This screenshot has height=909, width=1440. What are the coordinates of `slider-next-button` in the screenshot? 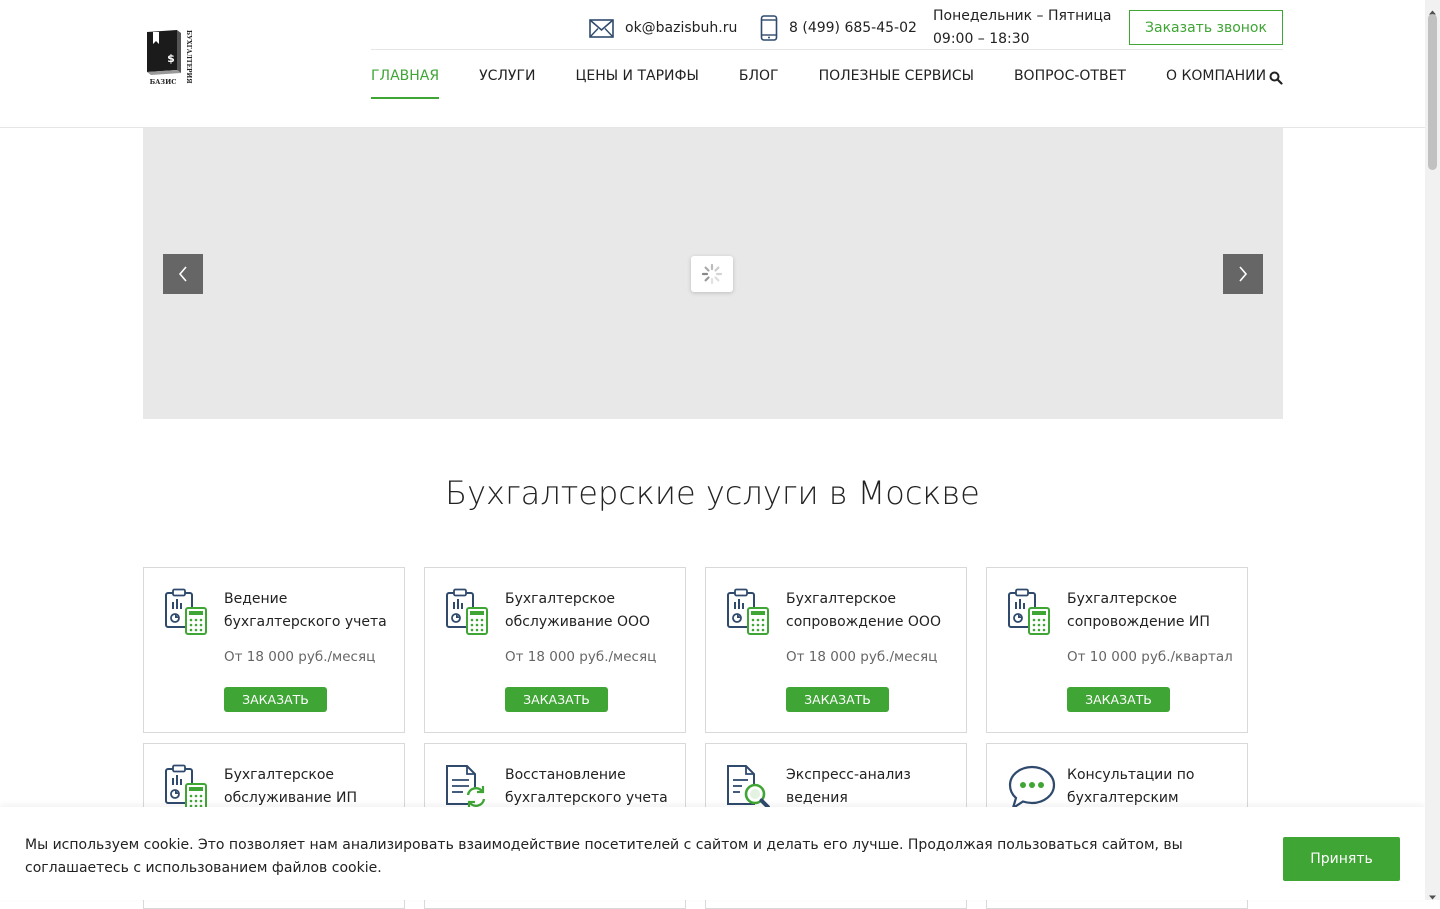 It's located at (1243, 274).